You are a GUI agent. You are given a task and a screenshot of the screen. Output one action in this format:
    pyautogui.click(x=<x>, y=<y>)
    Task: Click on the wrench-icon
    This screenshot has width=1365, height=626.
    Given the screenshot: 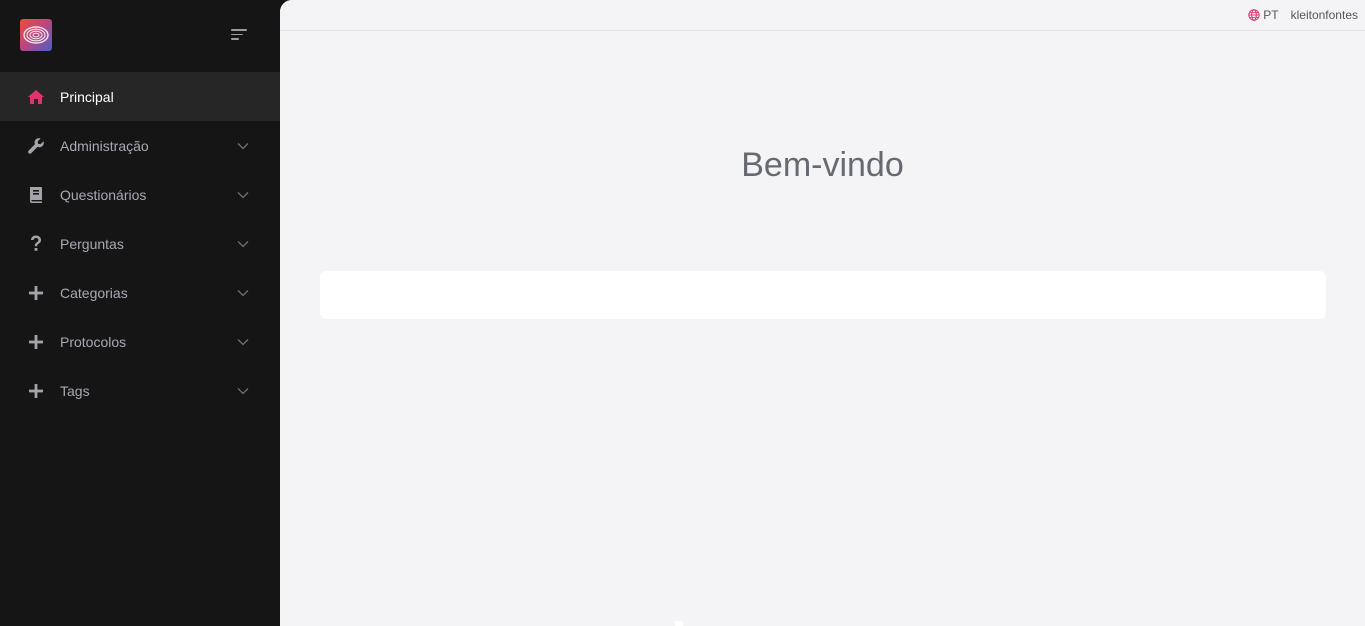 What is the action you would take?
    pyautogui.click(x=36, y=146)
    